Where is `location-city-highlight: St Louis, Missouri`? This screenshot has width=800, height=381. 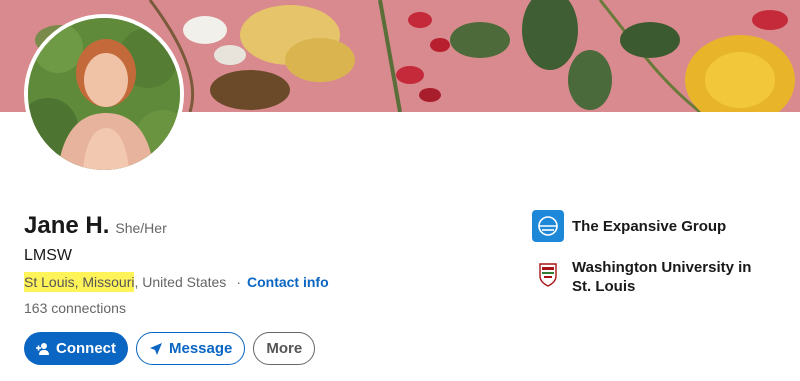
location-city-highlight: St Louis, Missouri is located at coordinates (79, 282).